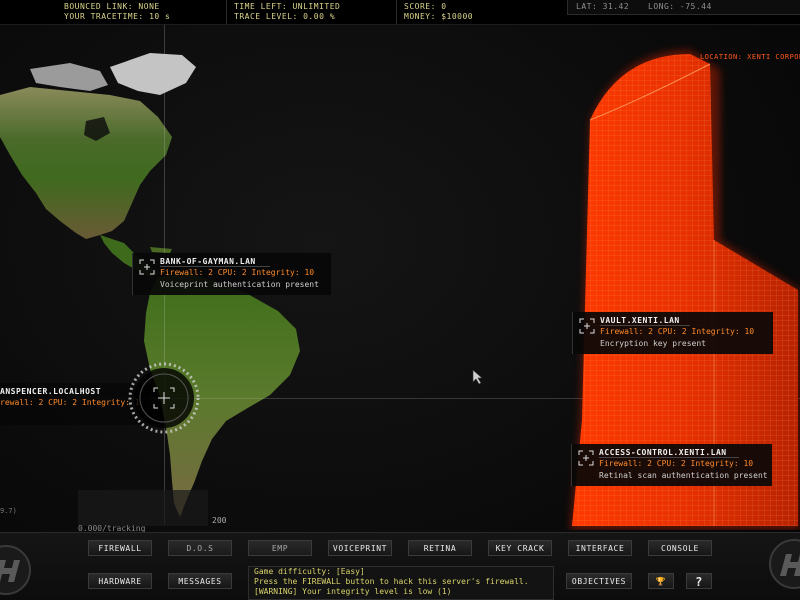 Image resolution: width=800 pixels, height=600 pixels. What do you see at coordinates (360, 548) in the screenshot?
I see `voiceprint-button: VOICEPRINT` at bounding box center [360, 548].